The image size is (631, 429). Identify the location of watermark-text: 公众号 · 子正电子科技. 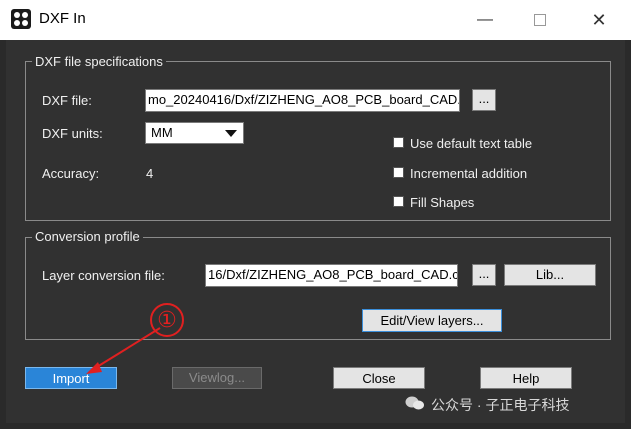
(500, 405).